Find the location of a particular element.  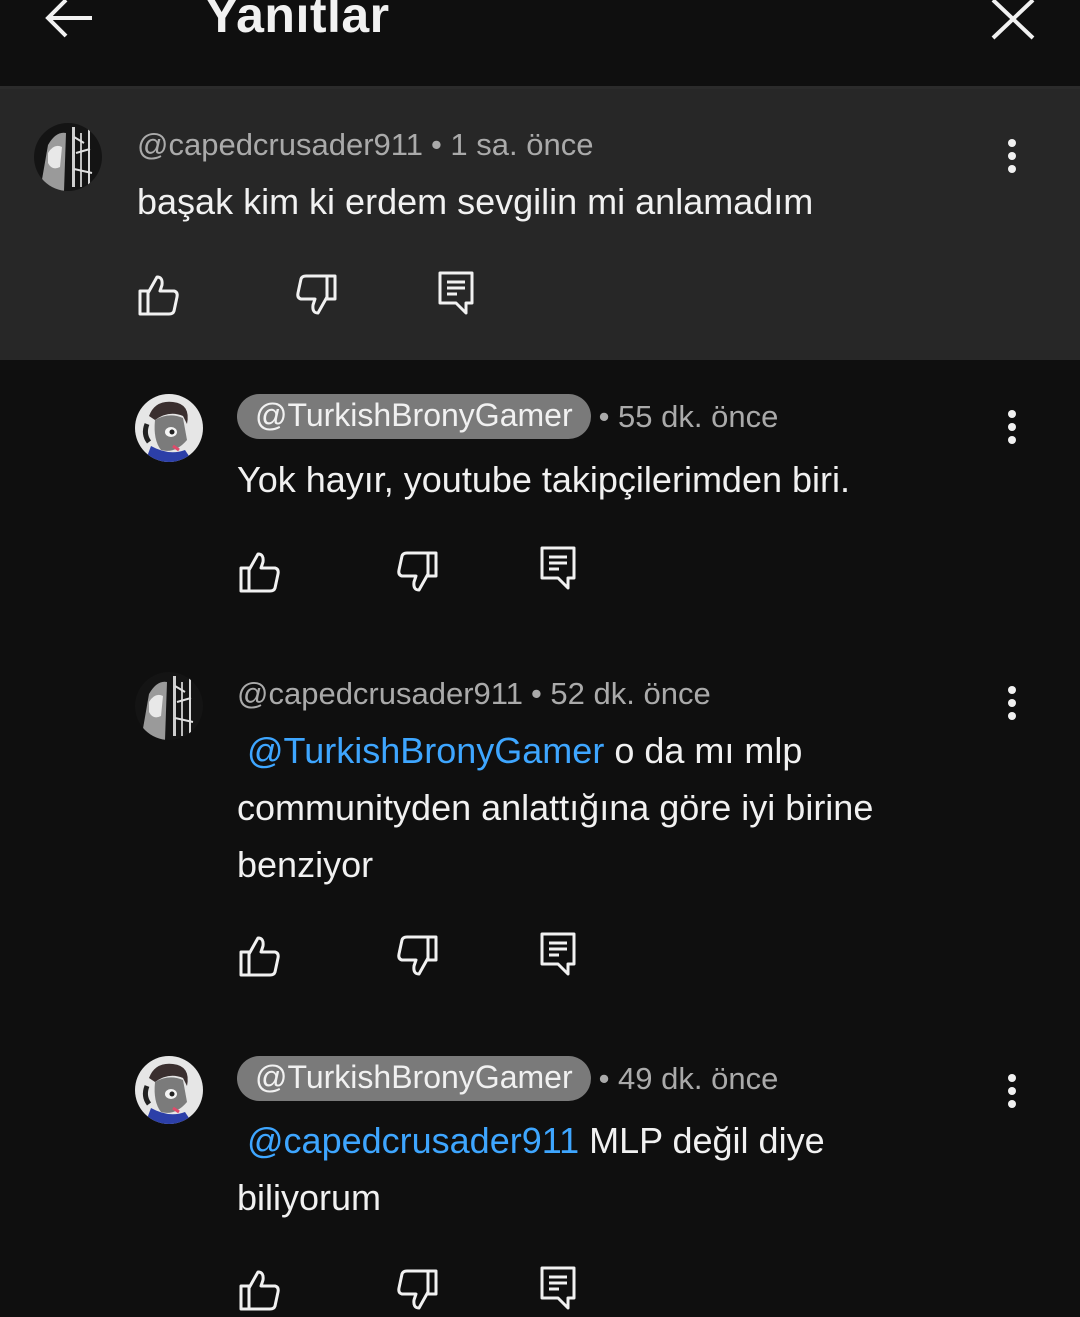

comment-line: @TurkishBronyGamer o da mı mlp is located at coordinates (555, 750).